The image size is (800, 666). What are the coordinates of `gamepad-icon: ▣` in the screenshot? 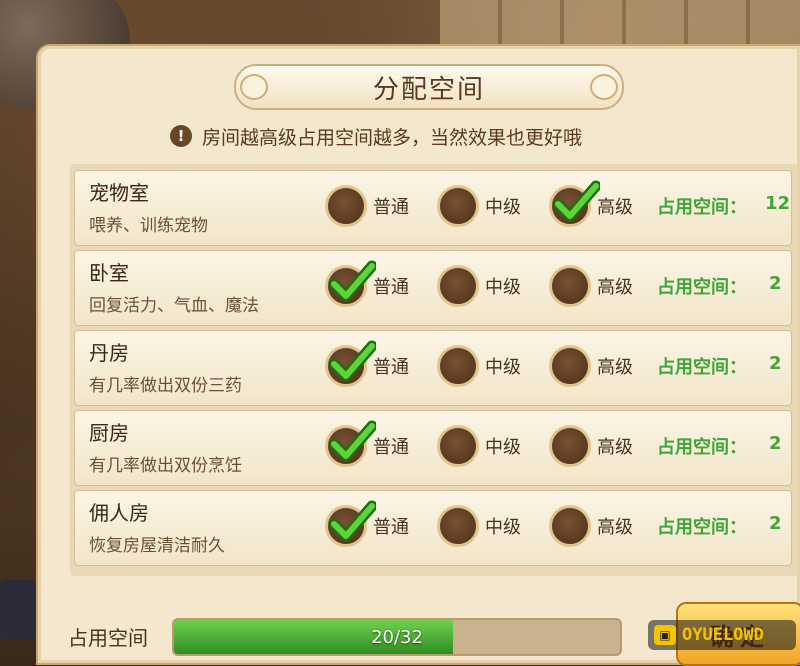 It's located at (665, 635).